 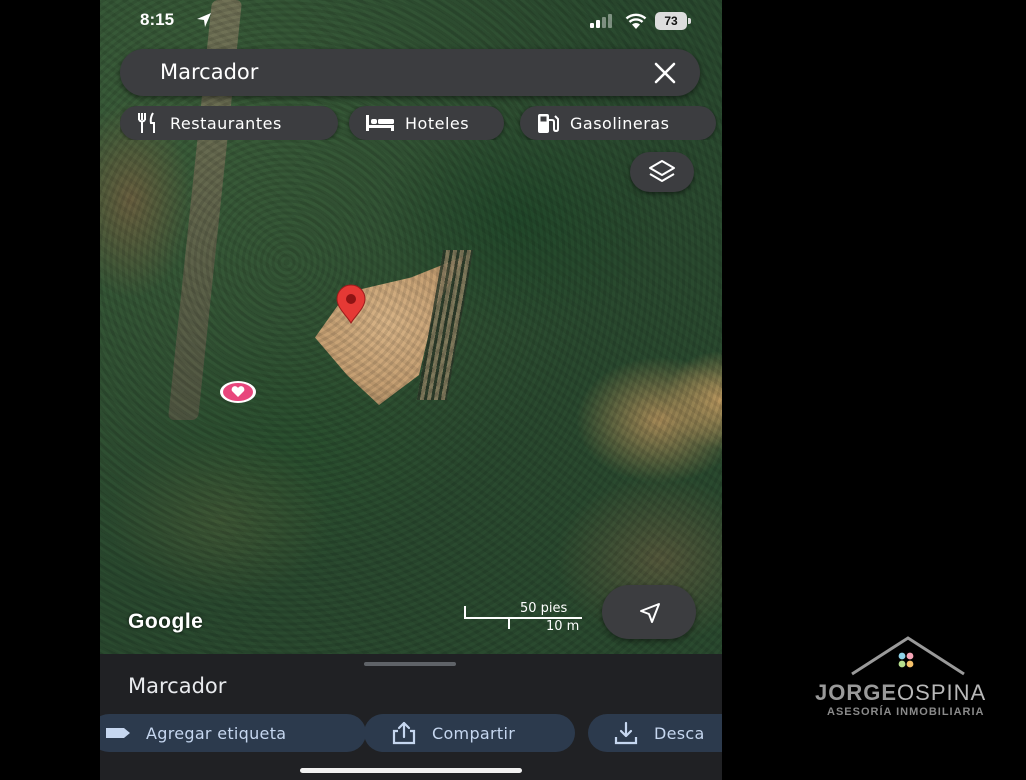 I want to click on navigation-arrow-icon, so click(x=650, y=613).